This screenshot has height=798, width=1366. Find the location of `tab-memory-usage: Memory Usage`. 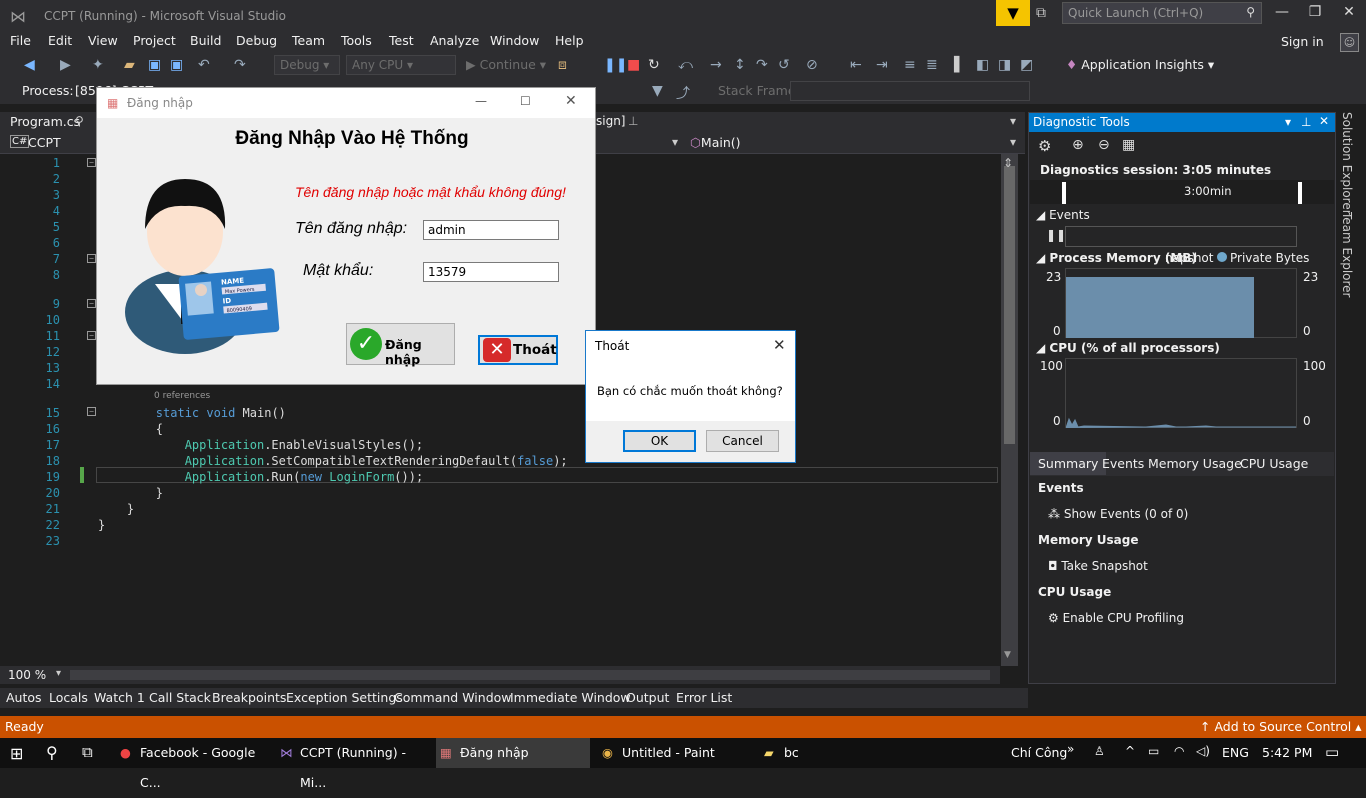

tab-memory-usage: Memory Usage is located at coordinates (1195, 463).